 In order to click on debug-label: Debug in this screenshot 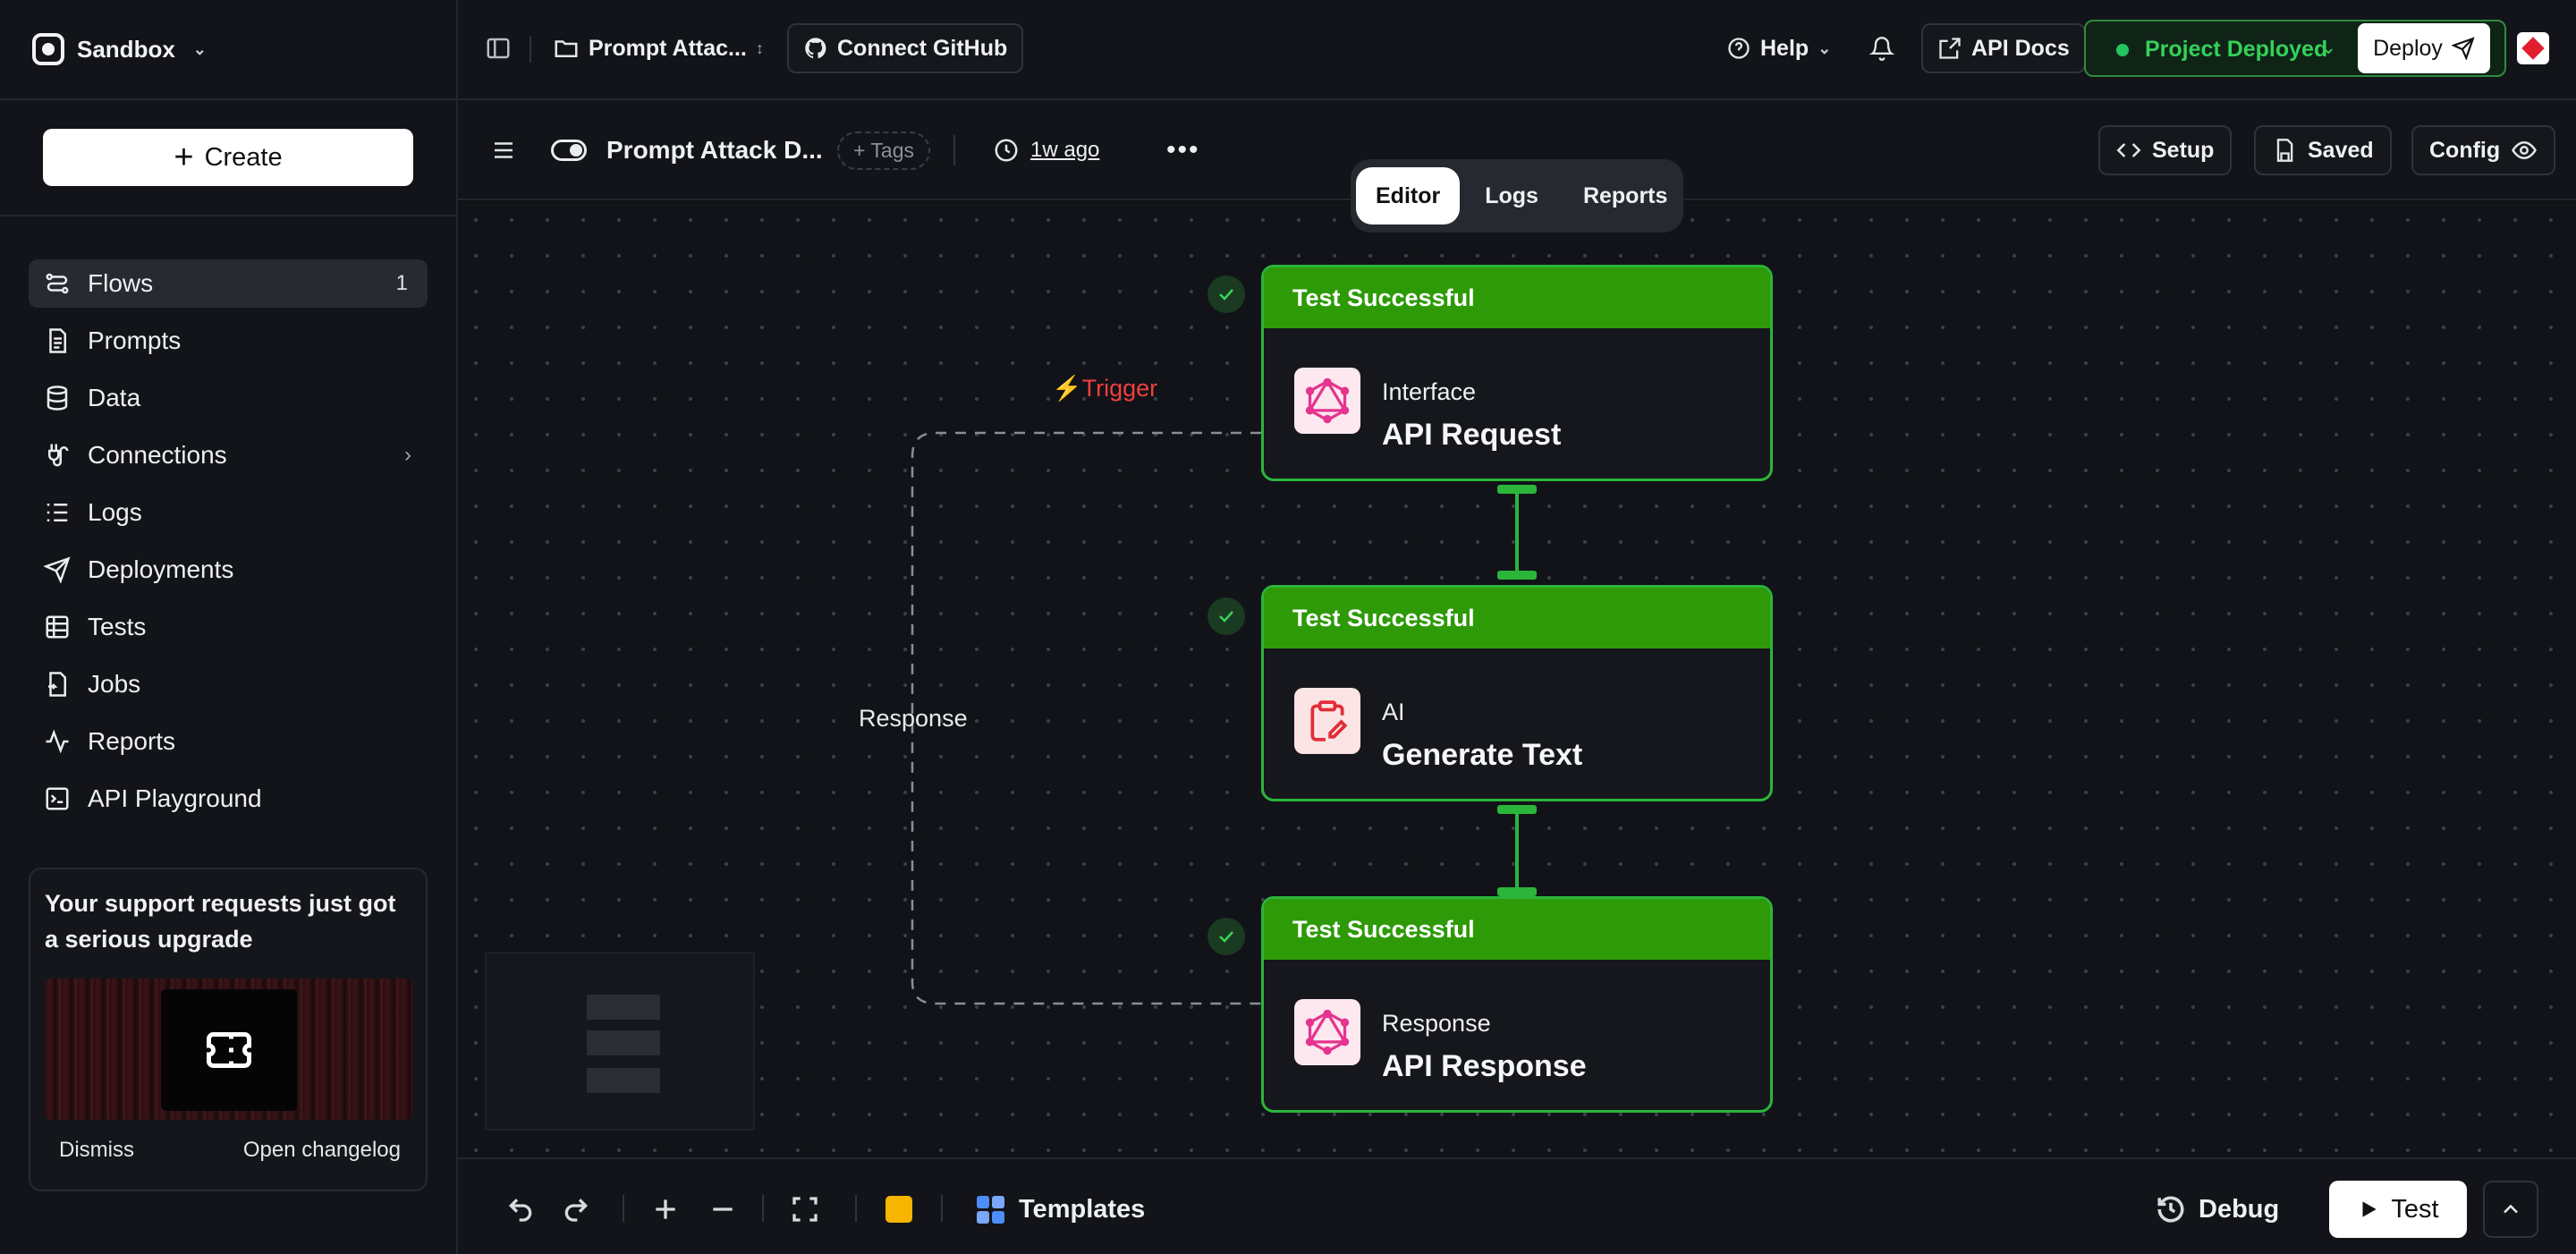, I will do `click(2239, 1209)`.